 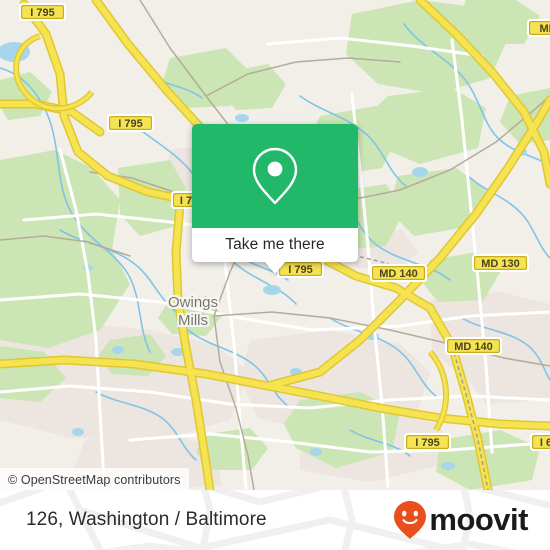 What do you see at coordinates (146, 519) in the screenshot?
I see `page-title: 126, Washington / Baltimore` at bounding box center [146, 519].